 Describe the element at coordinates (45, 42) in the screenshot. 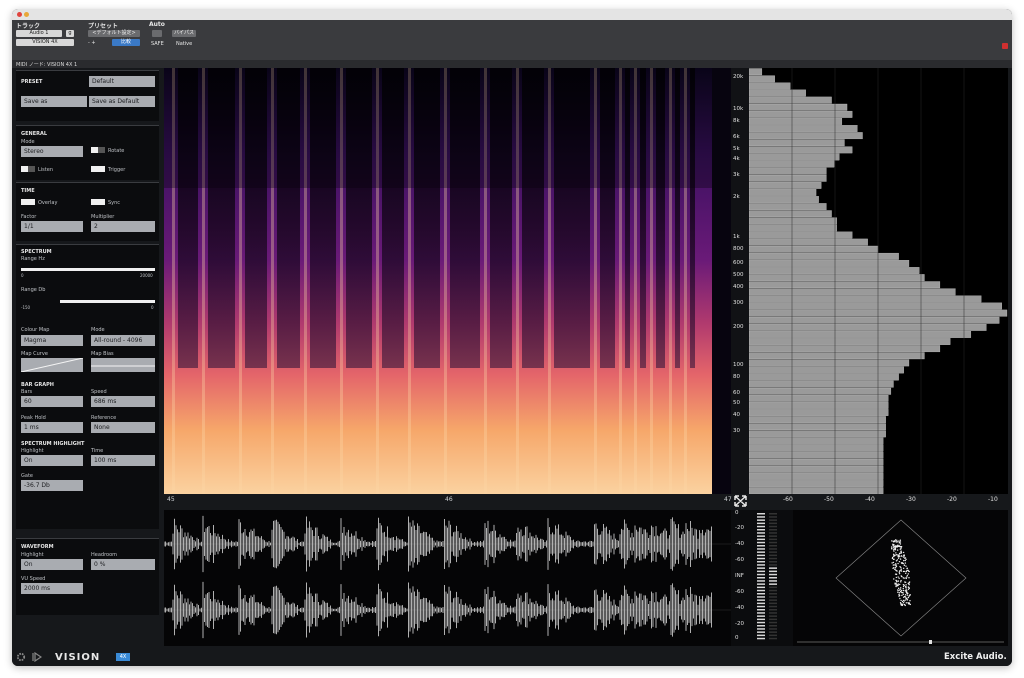

I see `plugin-select: VISION 4X` at that location.